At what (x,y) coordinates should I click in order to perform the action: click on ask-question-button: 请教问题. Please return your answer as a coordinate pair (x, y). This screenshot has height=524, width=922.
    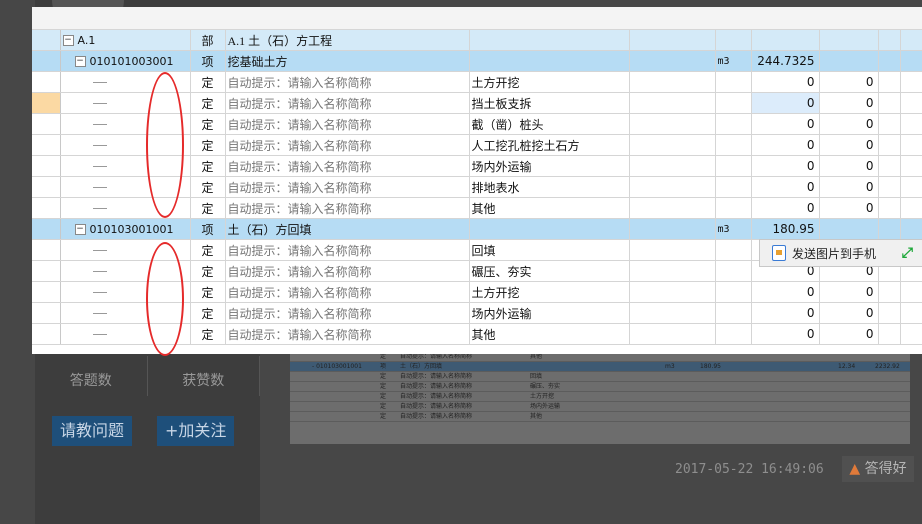
    Looking at the image, I should click on (92, 431).